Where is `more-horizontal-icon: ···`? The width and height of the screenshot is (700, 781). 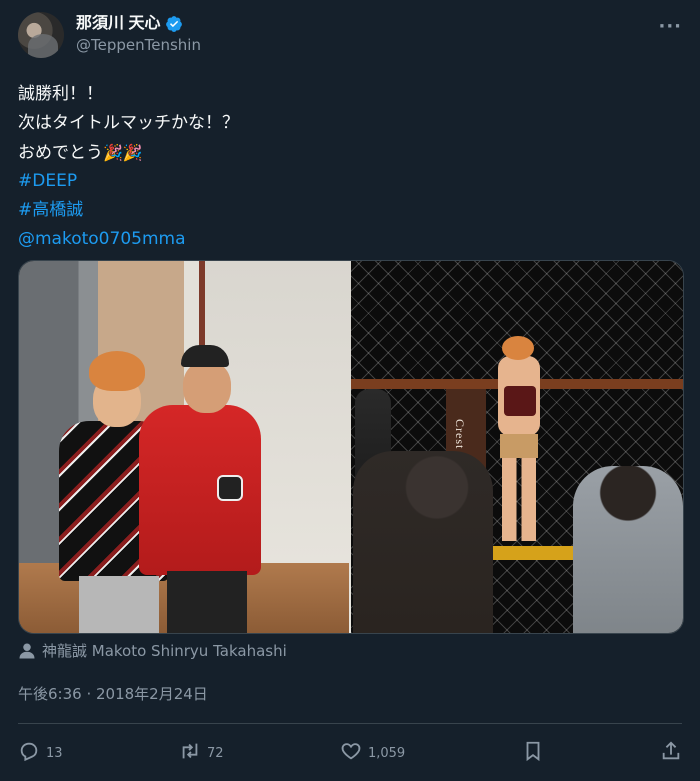
more-horizontal-icon: ··· is located at coordinates (670, 26).